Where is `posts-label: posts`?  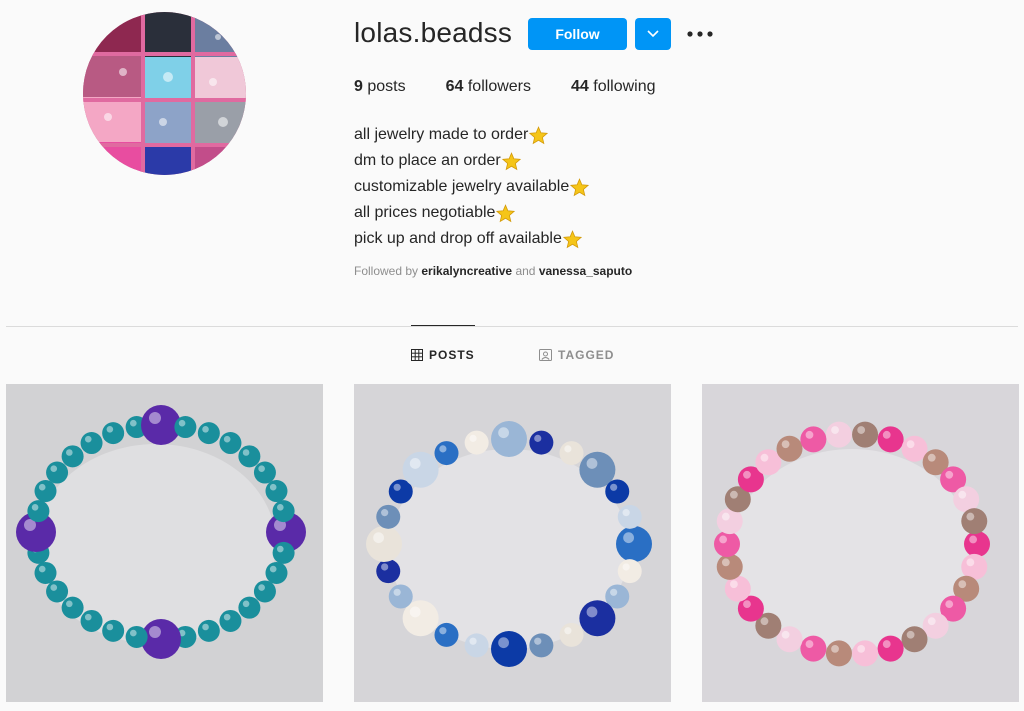
posts-label: posts is located at coordinates (386, 86).